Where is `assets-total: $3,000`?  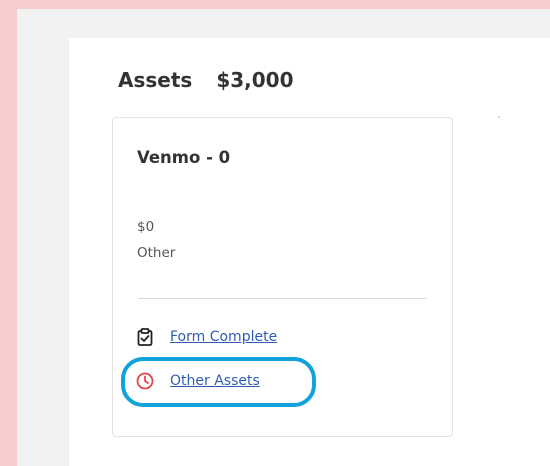 assets-total: $3,000 is located at coordinates (255, 80).